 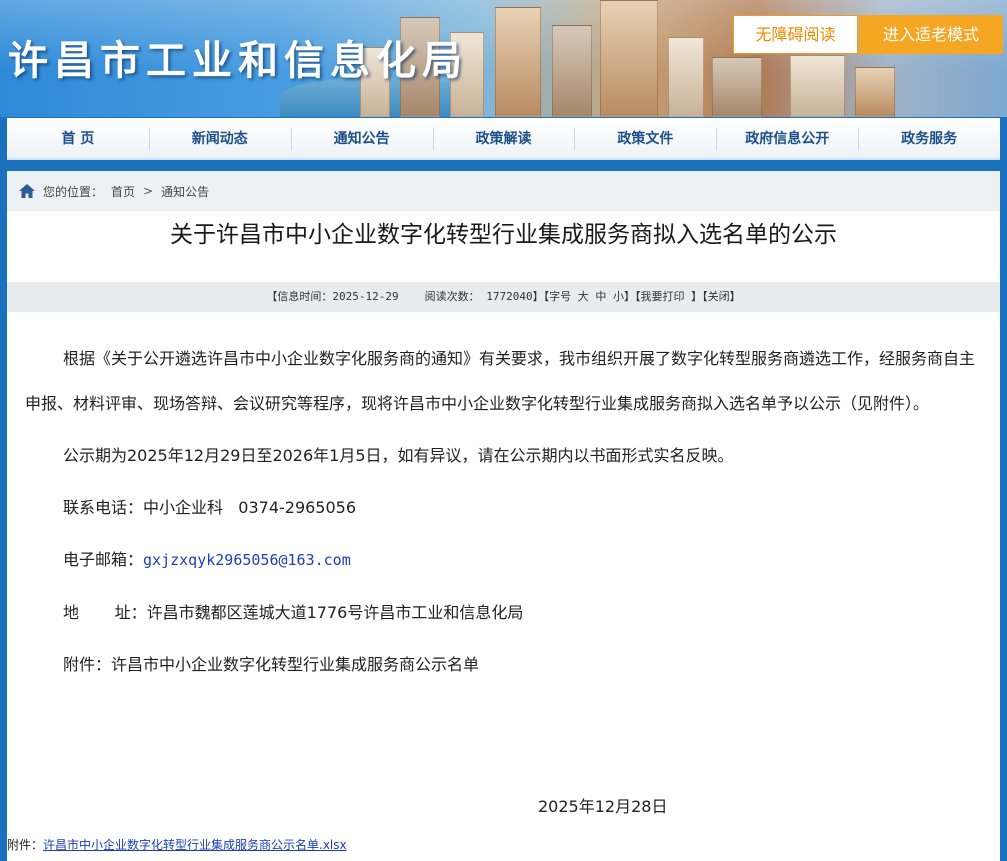 What do you see at coordinates (335, 612) in the screenshot?
I see `address-value: 许昌市魏都区莲城大道1776号许昌市工业和信息化局` at bounding box center [335, 612].